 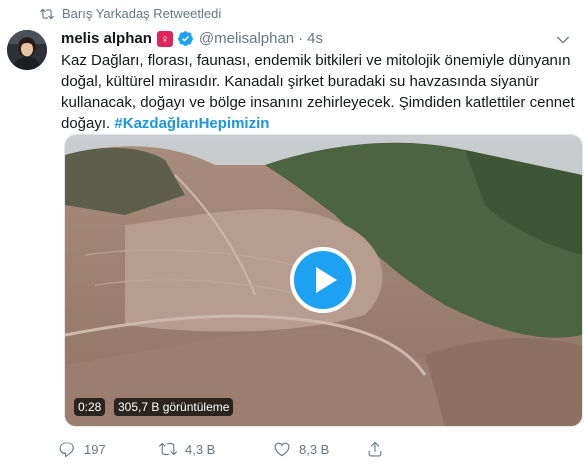 I want to click on chevron-down-icon, so click(x=563, y=40).